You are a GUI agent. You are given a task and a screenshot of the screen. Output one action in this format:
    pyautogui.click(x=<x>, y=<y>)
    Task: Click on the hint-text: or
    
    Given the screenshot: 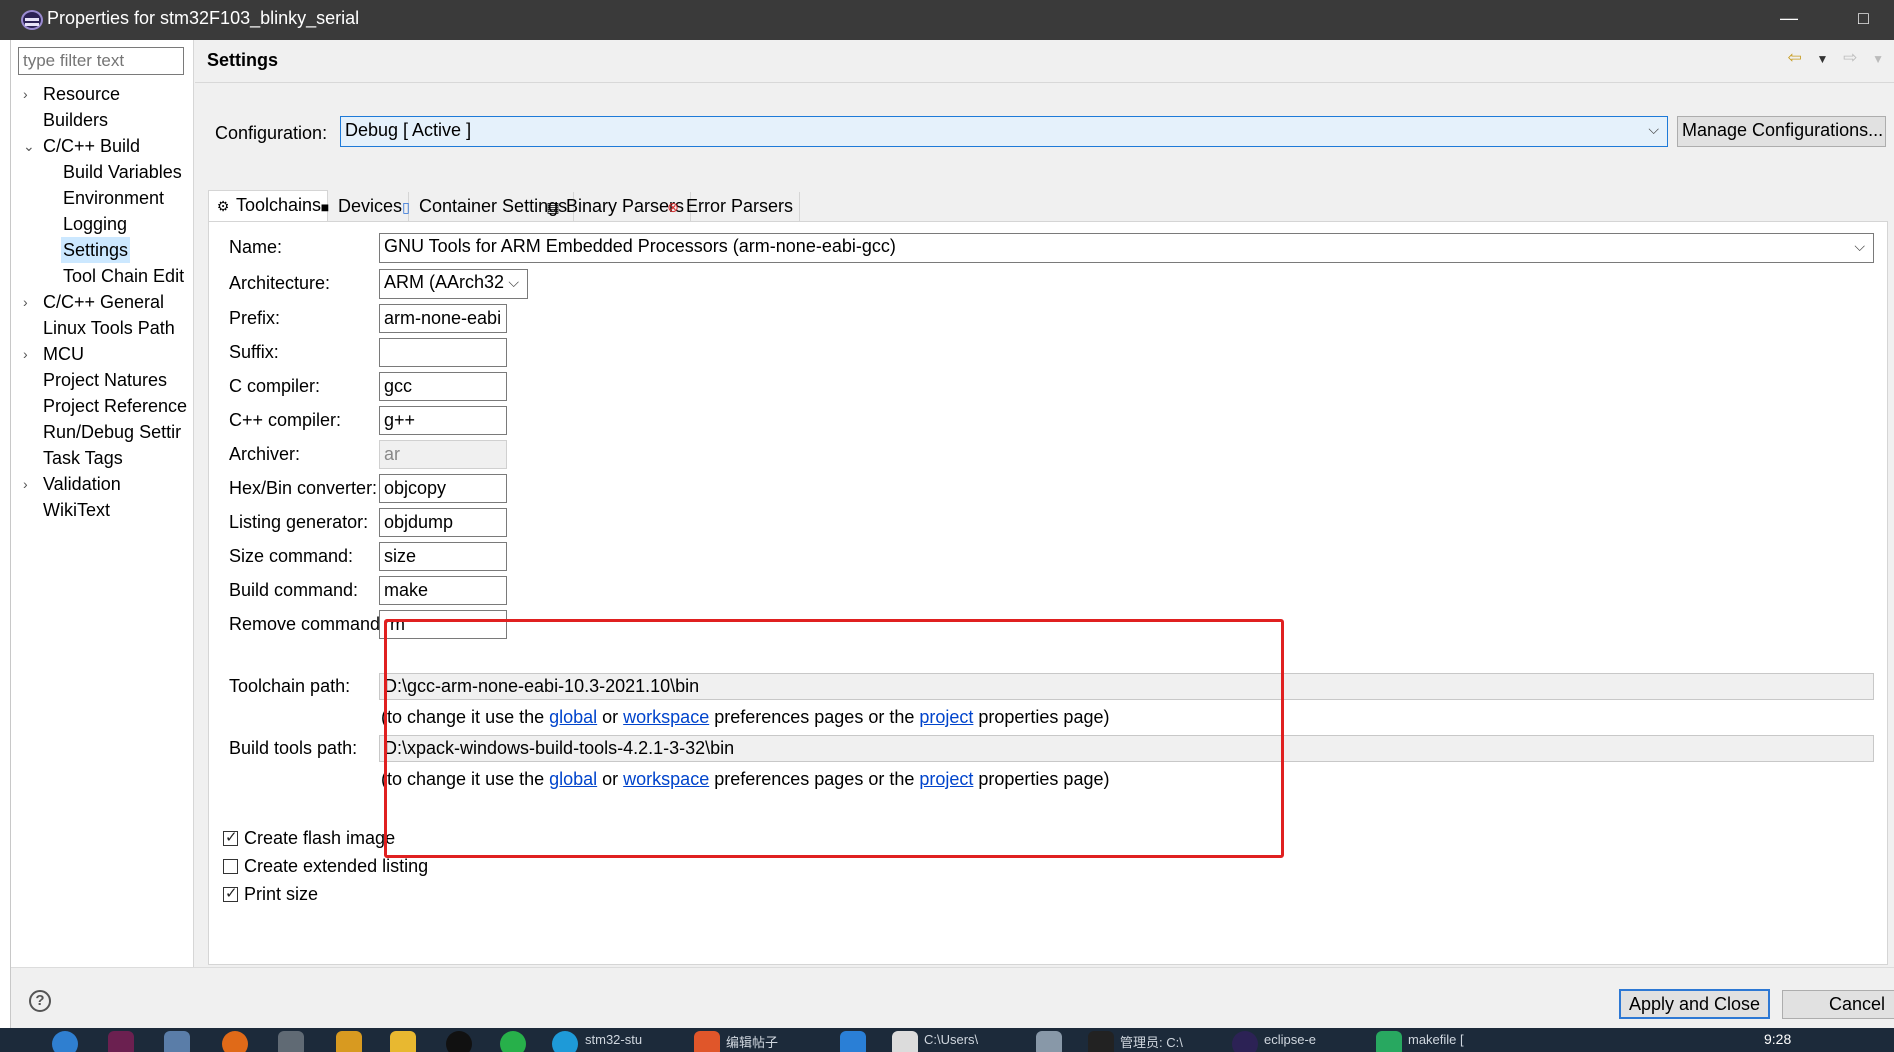 What is the action you would take?
    pyautogui.click(x=610, y=779)
    